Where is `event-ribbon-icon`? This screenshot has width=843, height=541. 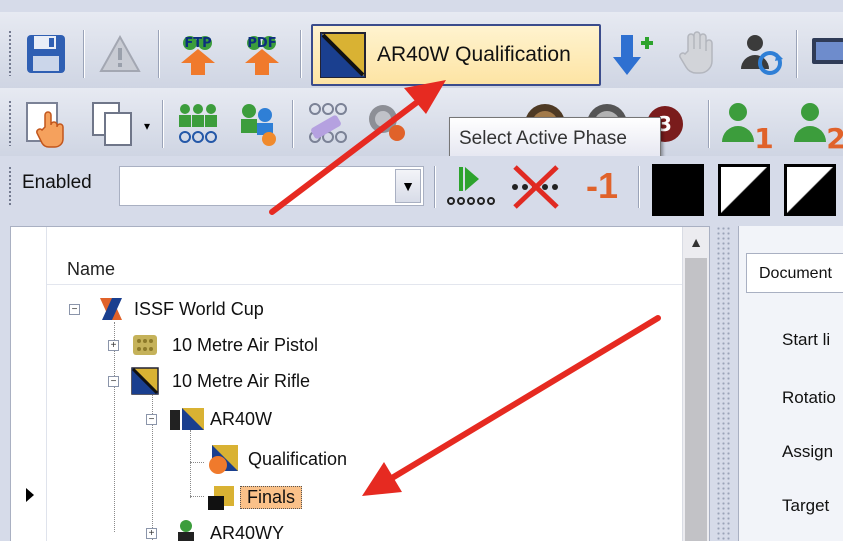 event-ribbon-icon is located at coordinates (111, 309).